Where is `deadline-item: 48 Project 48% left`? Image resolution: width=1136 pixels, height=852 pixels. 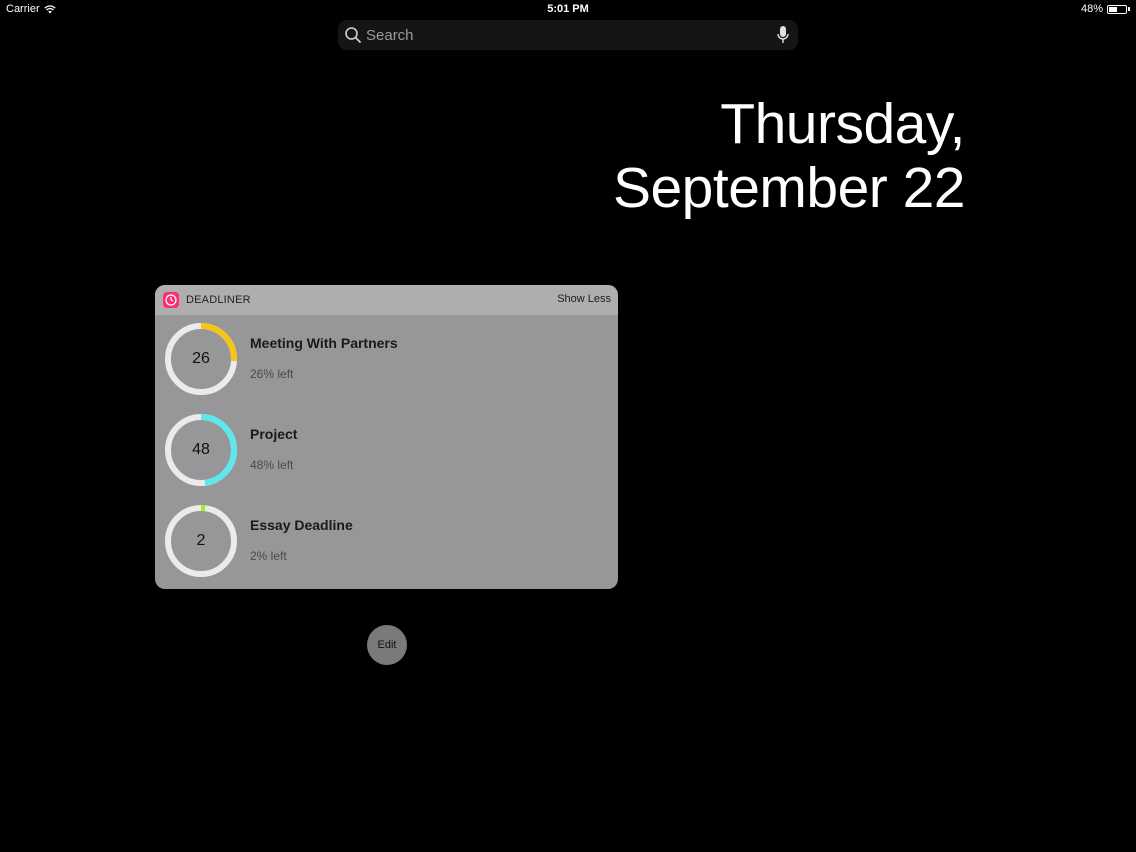
deadline-item: 48 Project 48% left is located at coordinates (386, 451).